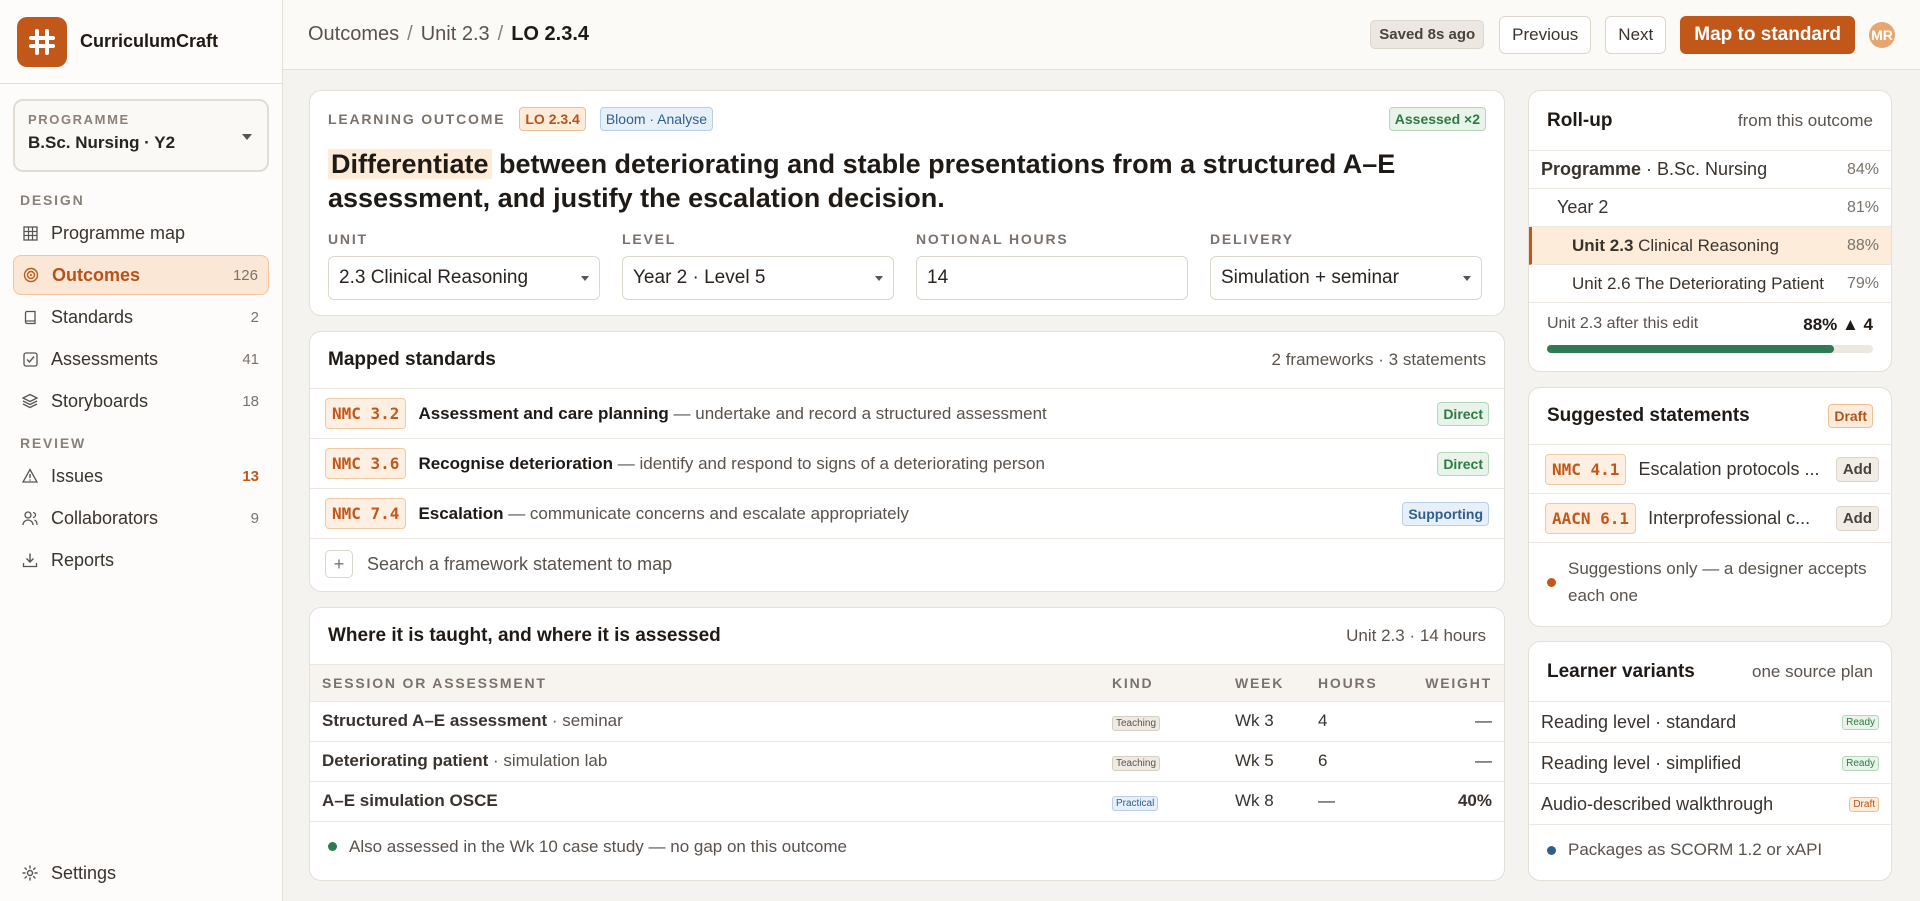  I want to click on sidebar-item-storyboards: Storyboards 18, so click(141, 401).